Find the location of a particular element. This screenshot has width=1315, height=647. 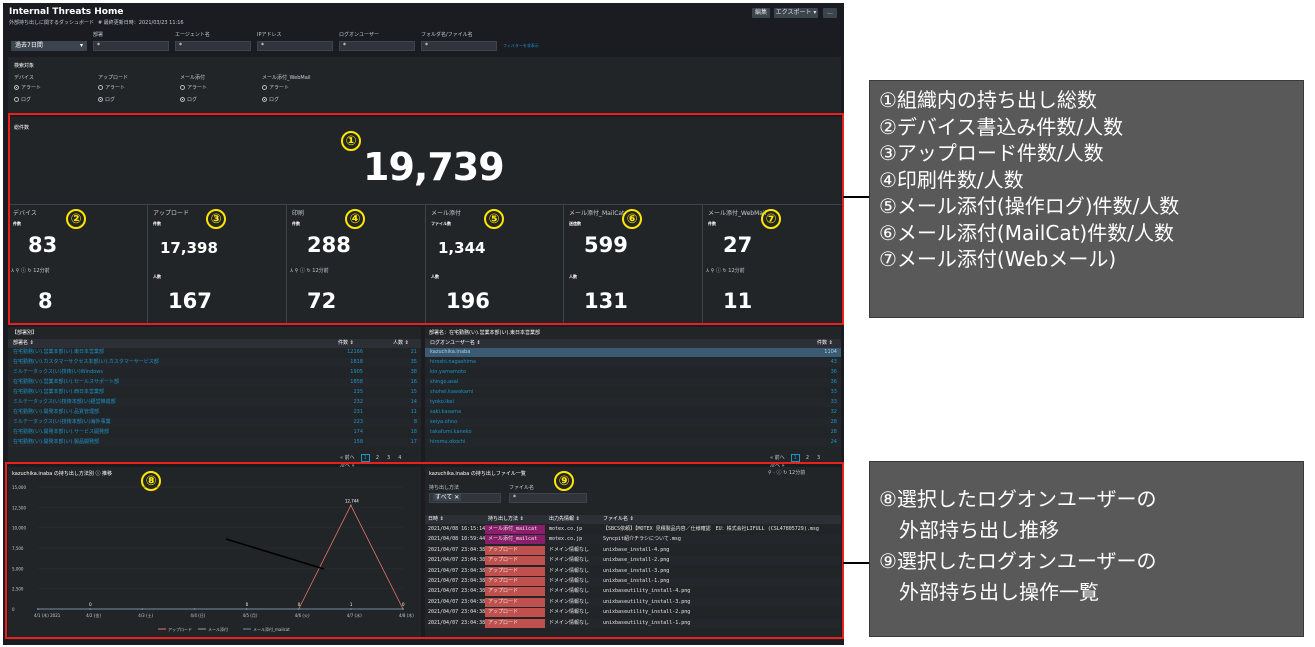

department-name-link: ミルテータックス(い)技術本部(い)経営推進部 is located at coordinates (64, 402).